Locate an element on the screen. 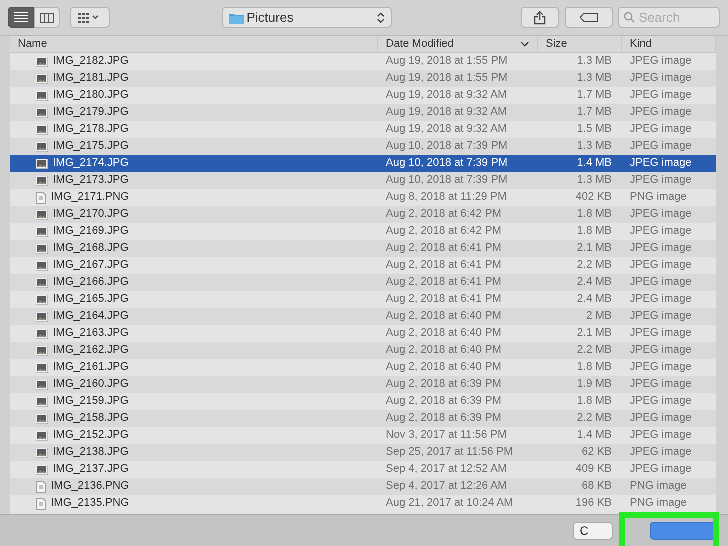  share-button is located at coordinates (540, 17).